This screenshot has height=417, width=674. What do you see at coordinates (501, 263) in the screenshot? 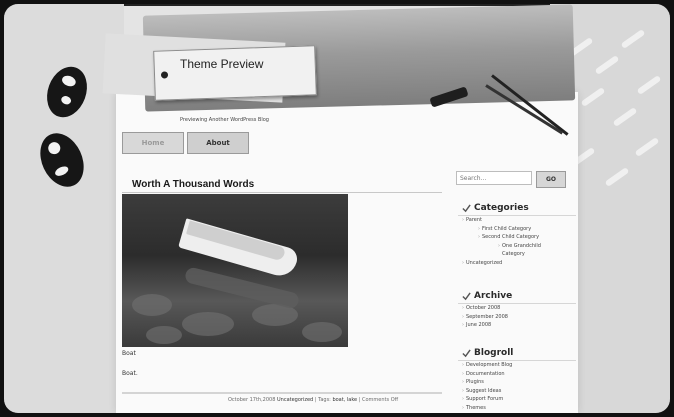
I see `category-item-uncategorized: › Uncategorized` at bounding box center [501, 263].